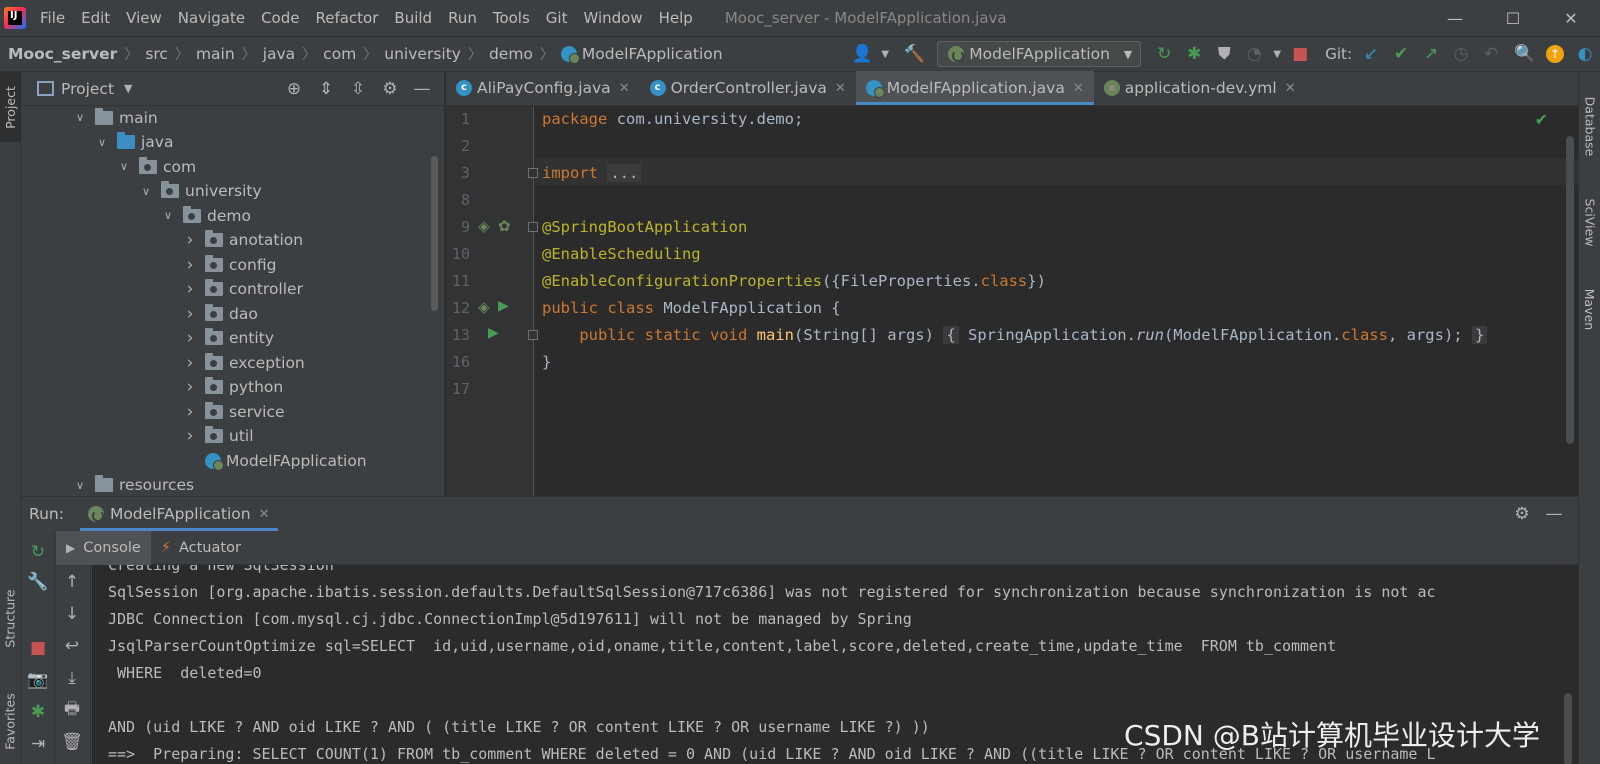 The height and width of the screenshot is (764, 1600). I want to click on spring-config-icon: ✿, so click(506, 226).